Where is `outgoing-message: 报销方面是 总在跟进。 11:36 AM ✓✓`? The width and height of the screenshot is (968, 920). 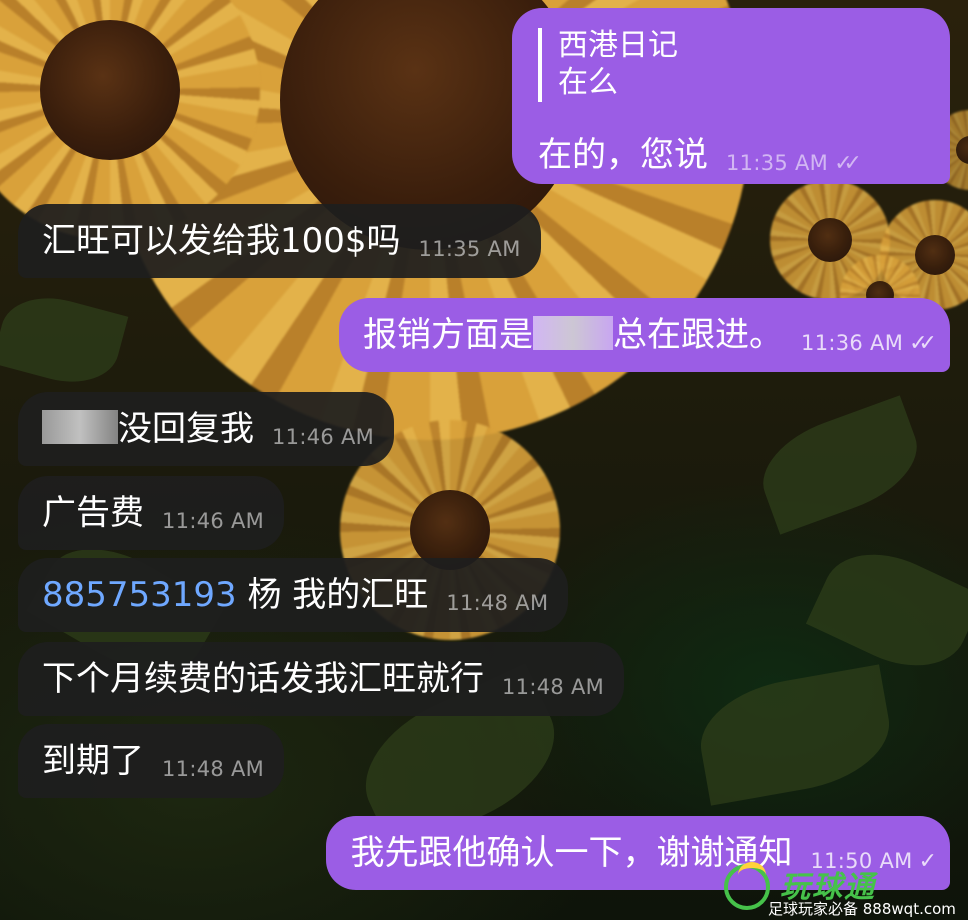 outgoing-message: 报销方面是 总在跟进。 11:36 AM ✓✓ is located at coordinates (644, 335).